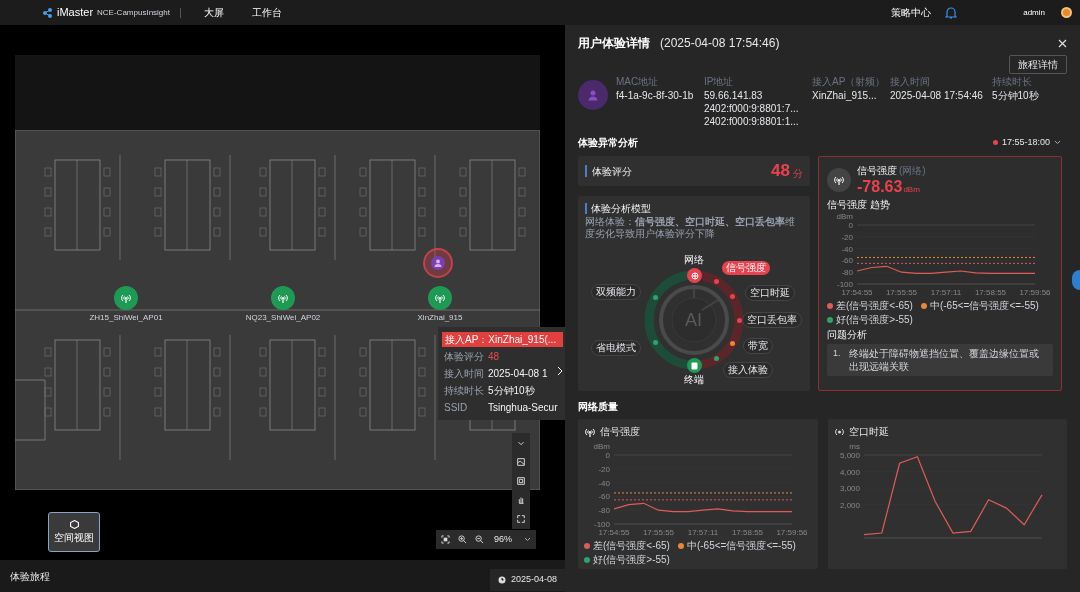 This screenshot has height=592, width=1080. Describe the element at coordinates (770, 293) in the screenshot. I see `factor-tag: 空口时延` at that location.